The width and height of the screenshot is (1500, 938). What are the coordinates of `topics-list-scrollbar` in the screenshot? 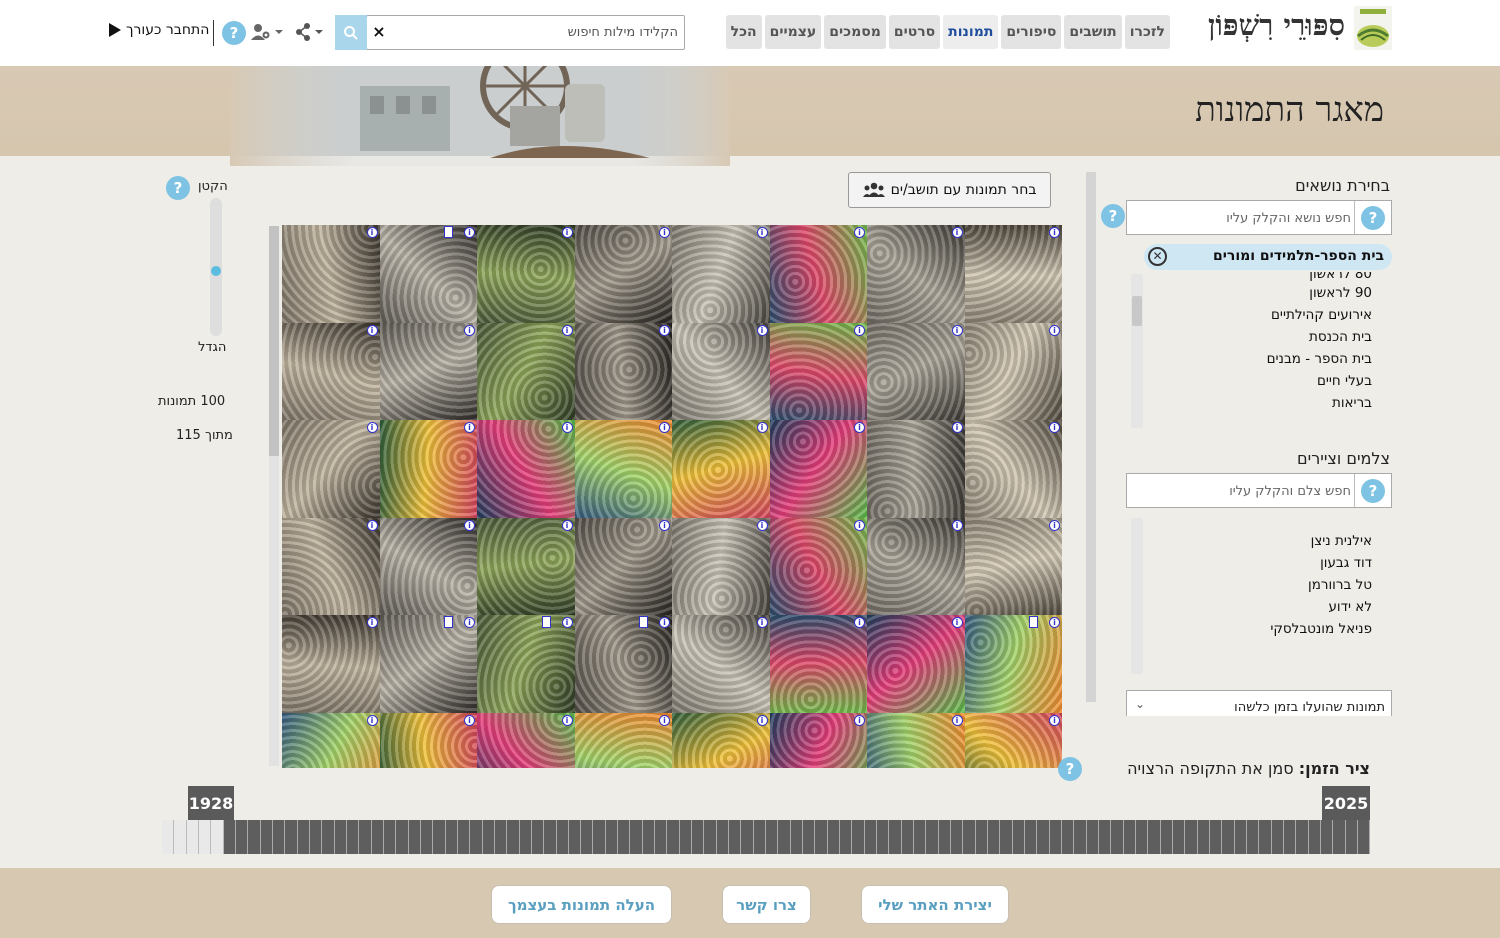 It's located at (1137, 351).